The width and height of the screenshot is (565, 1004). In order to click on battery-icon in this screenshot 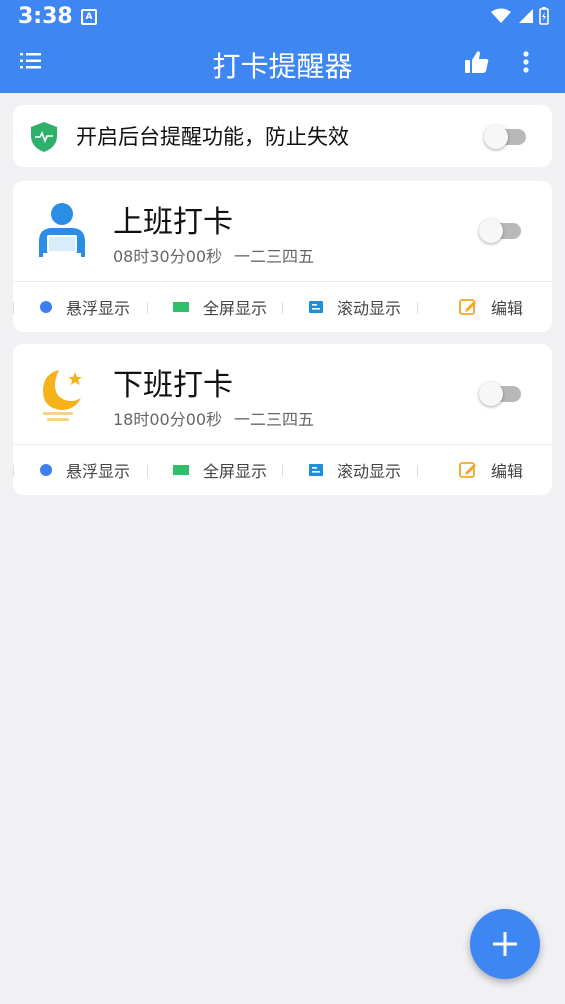, I will do `click(544, 16)`.